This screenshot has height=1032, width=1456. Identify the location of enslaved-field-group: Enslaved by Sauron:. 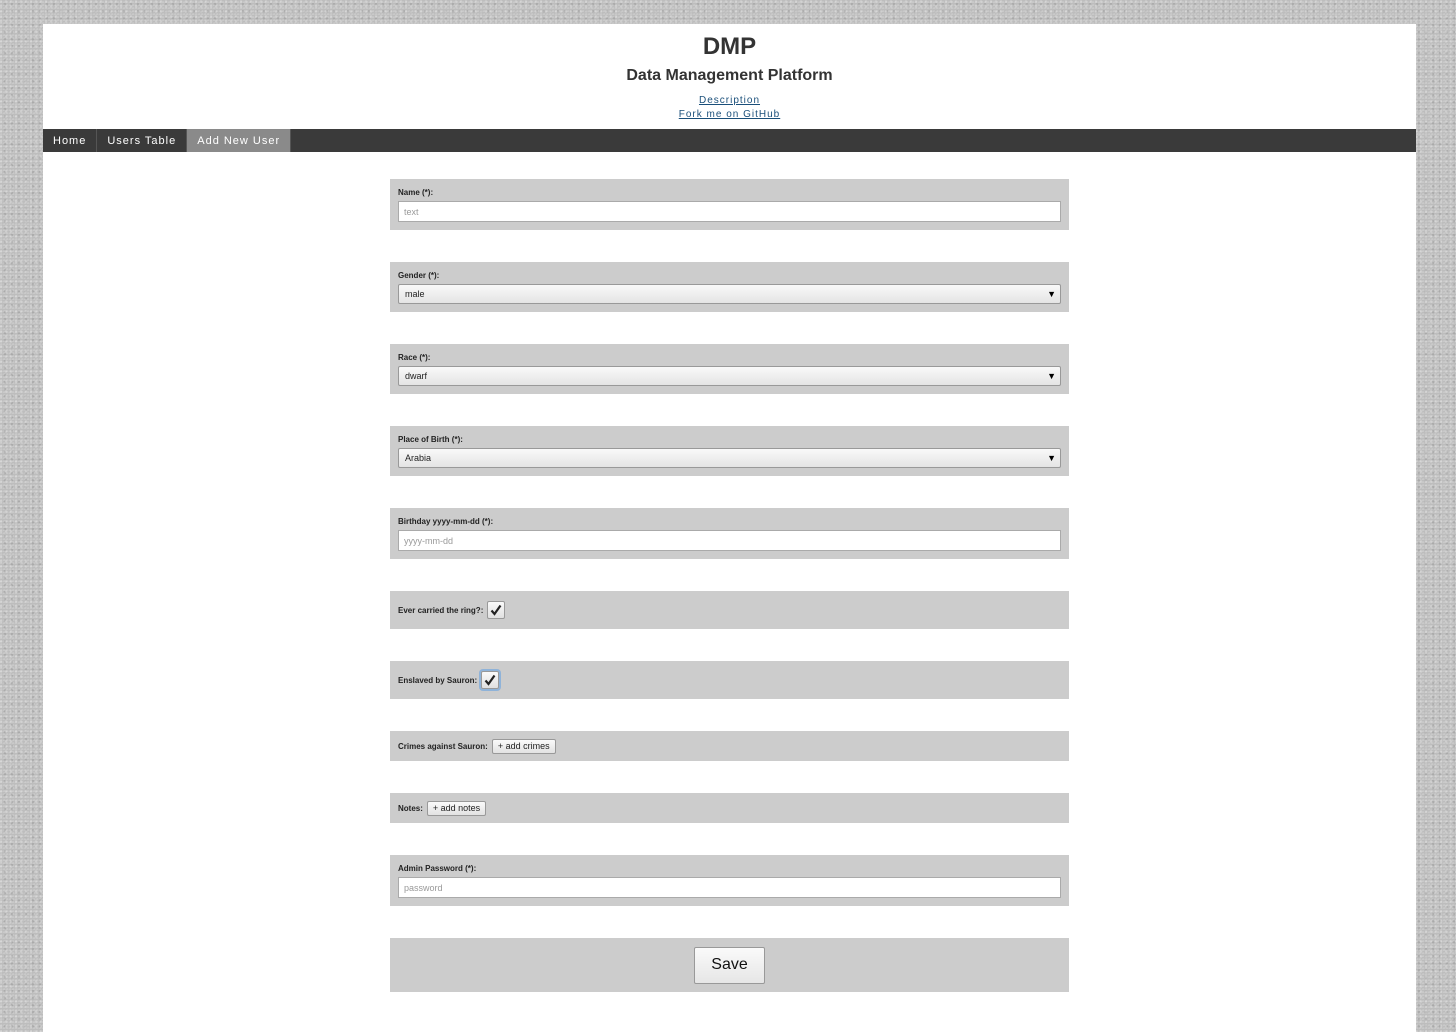
(729, 680).